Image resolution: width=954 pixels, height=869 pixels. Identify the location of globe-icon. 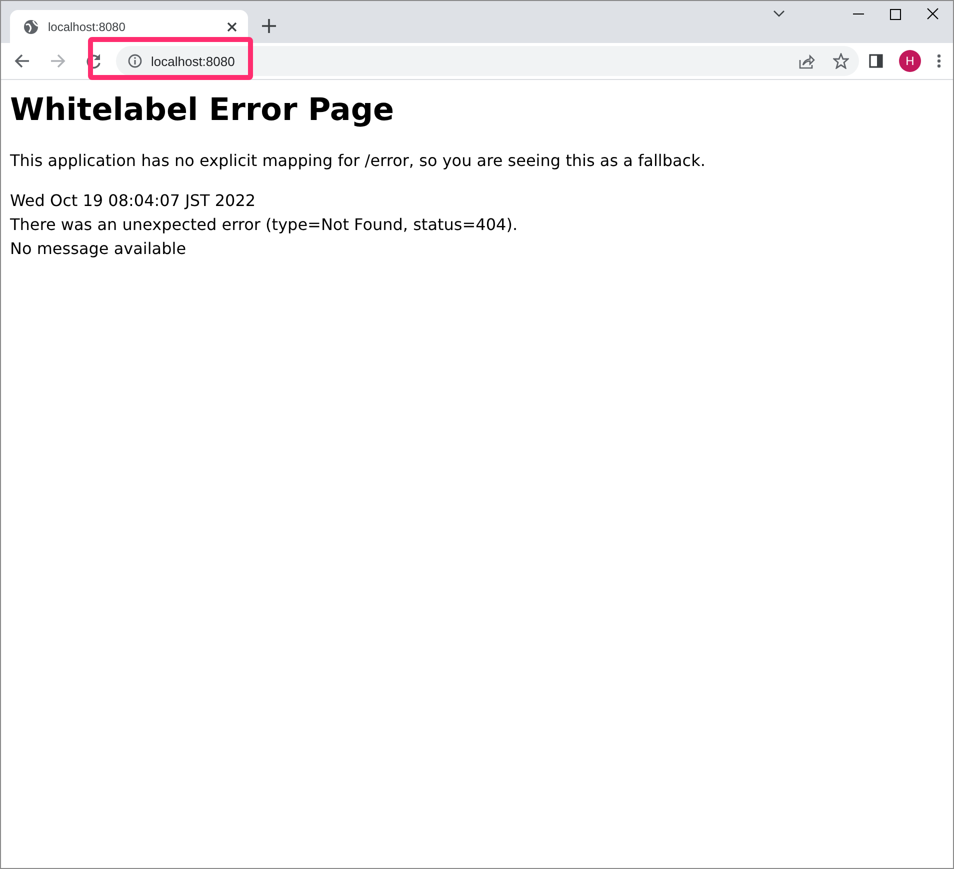
(31, 26).